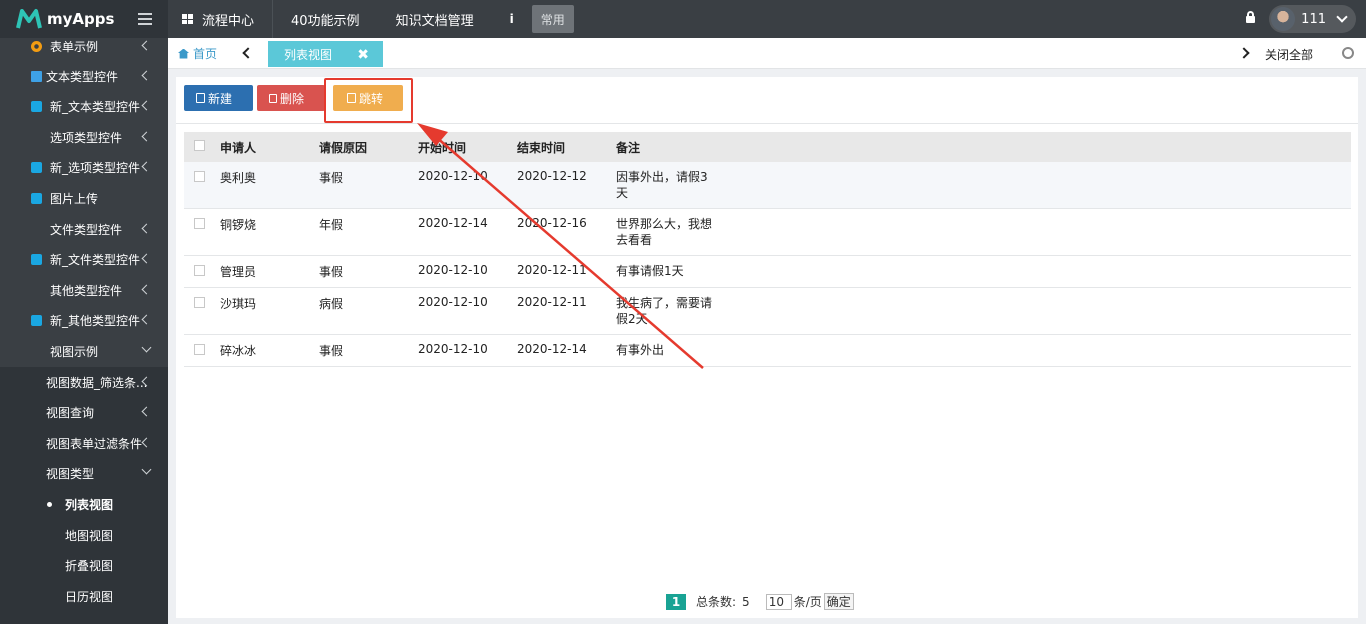 The width and height of the screenshot is (1366, 624). Describe the element at coordinates (269, 350) in the screenshot. I see `table-cell: 碎冰冰` at that location.